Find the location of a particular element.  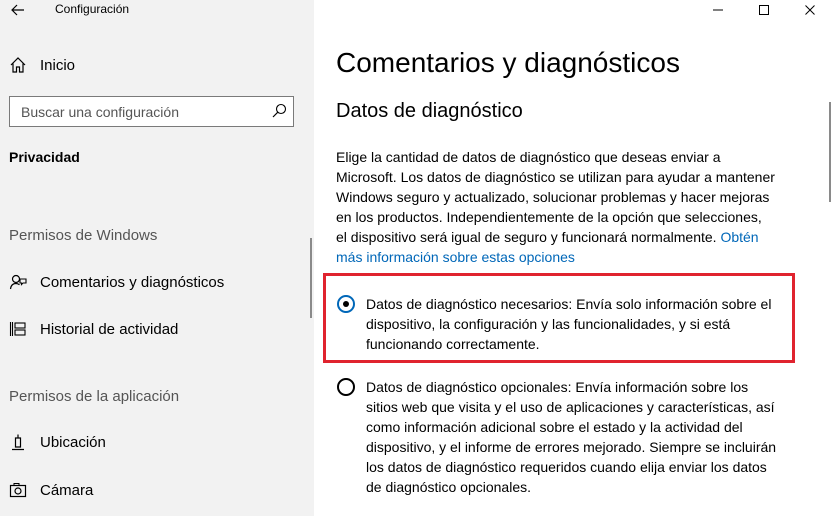

page-title: Comentarios y diagnósticos is located at coordinates (508, 62).